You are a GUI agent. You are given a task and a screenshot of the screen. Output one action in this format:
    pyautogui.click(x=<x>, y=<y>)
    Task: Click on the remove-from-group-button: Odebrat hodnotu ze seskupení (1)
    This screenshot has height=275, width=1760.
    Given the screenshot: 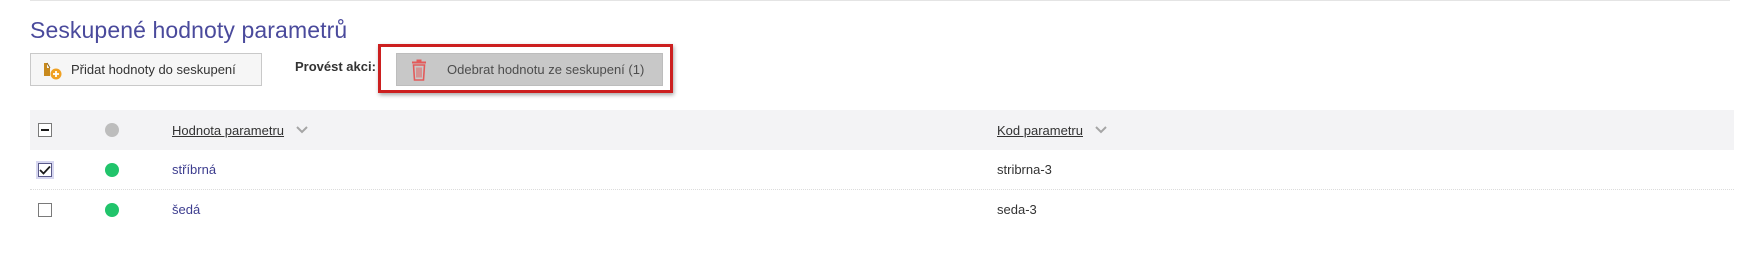 What is the action you would take?
    pyautogui.click(x=529, y=69)
    